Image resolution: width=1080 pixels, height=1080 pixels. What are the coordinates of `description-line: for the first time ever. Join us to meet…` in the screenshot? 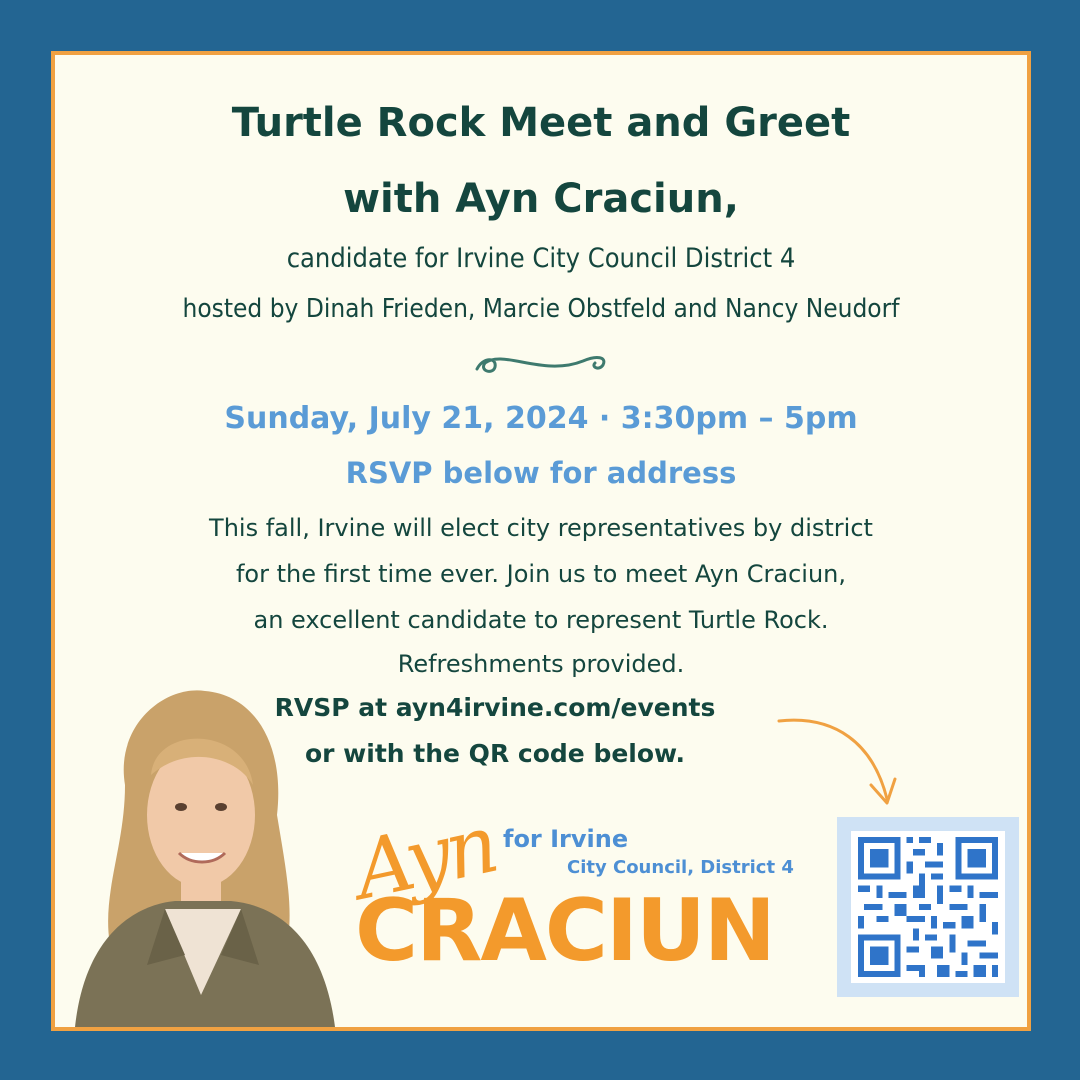 It's located at (541, 574).